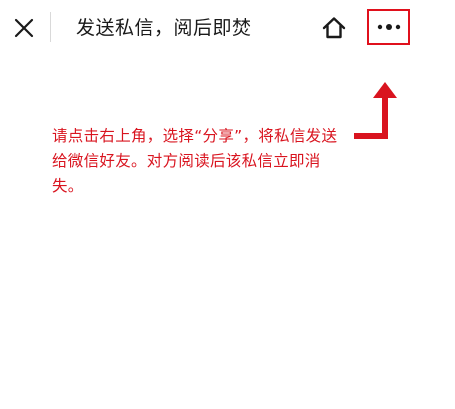 The height and width of the screenshot is (409, 455). I want to click on close-icon, so click(24, 28).